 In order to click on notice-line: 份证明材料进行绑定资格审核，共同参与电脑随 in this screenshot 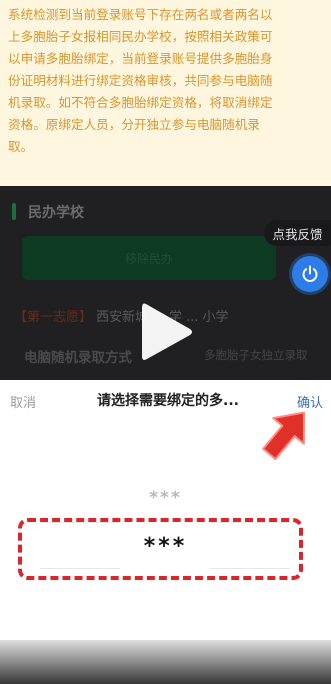, I will do `click(140, 80)`.